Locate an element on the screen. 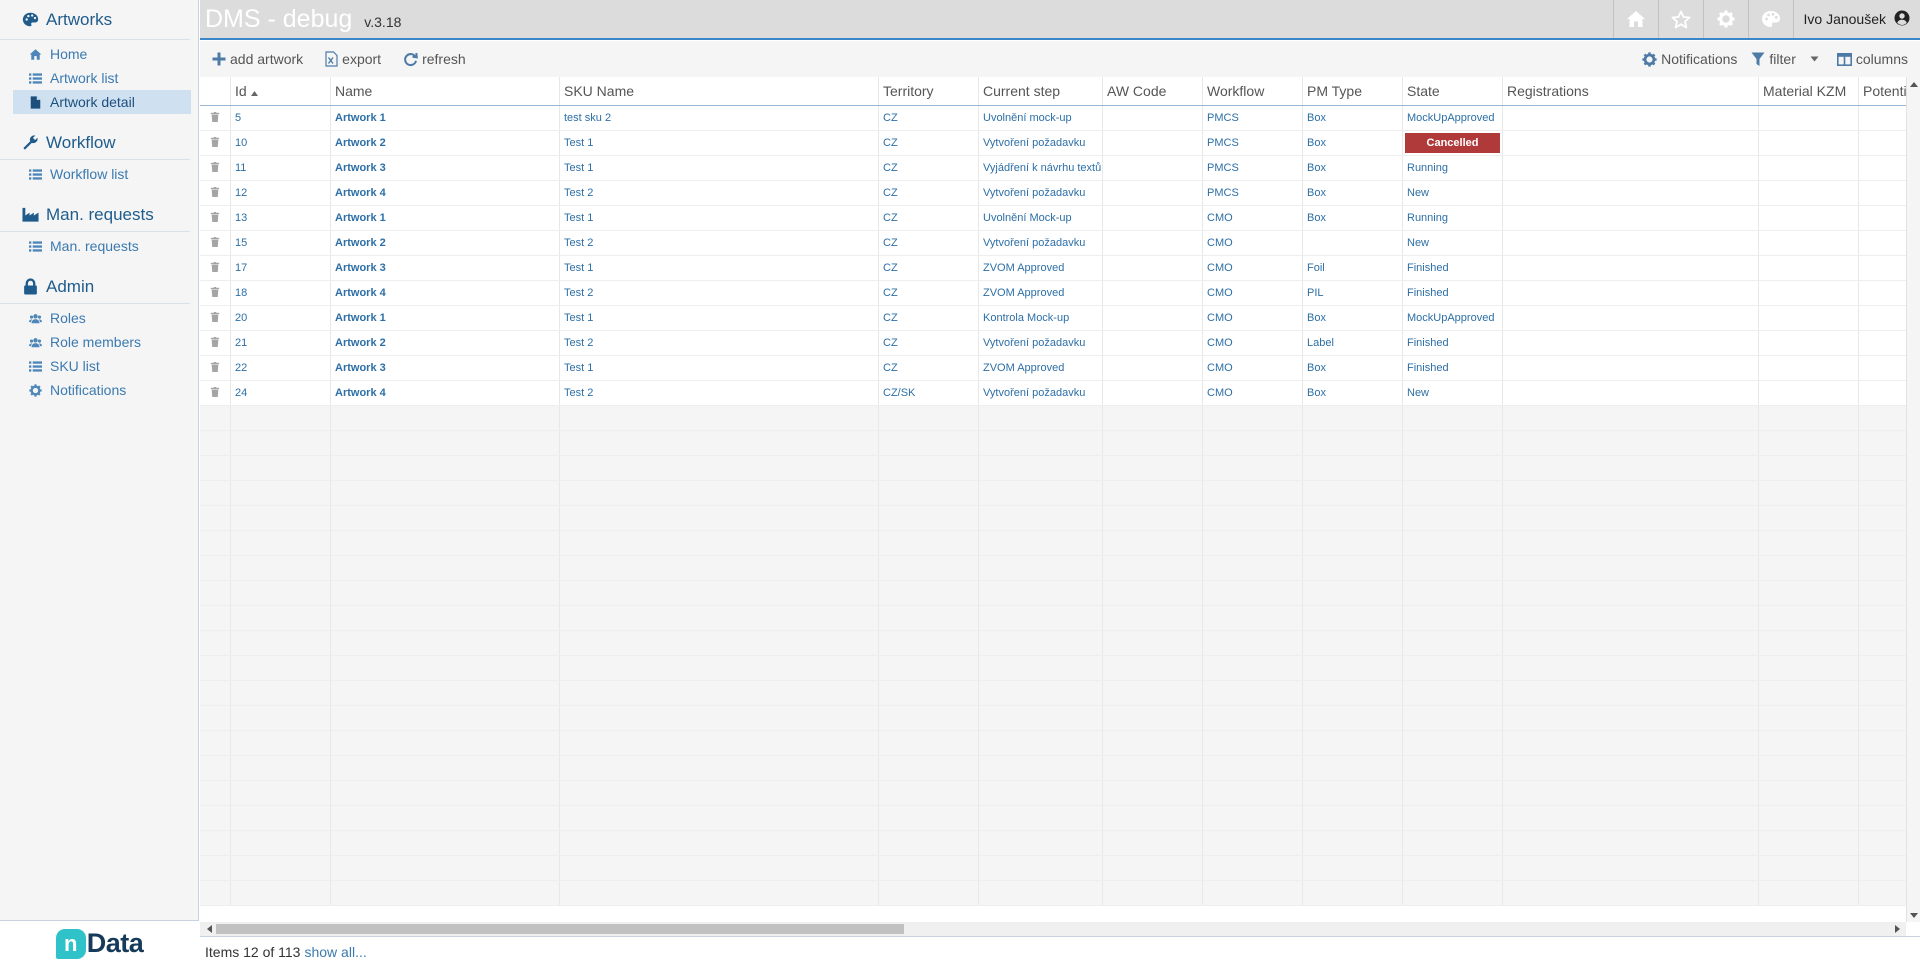 Image resolution: width=1920 pixels, height=966 pixels. column-header-territory: Territory is located at coordinates (928, 91).